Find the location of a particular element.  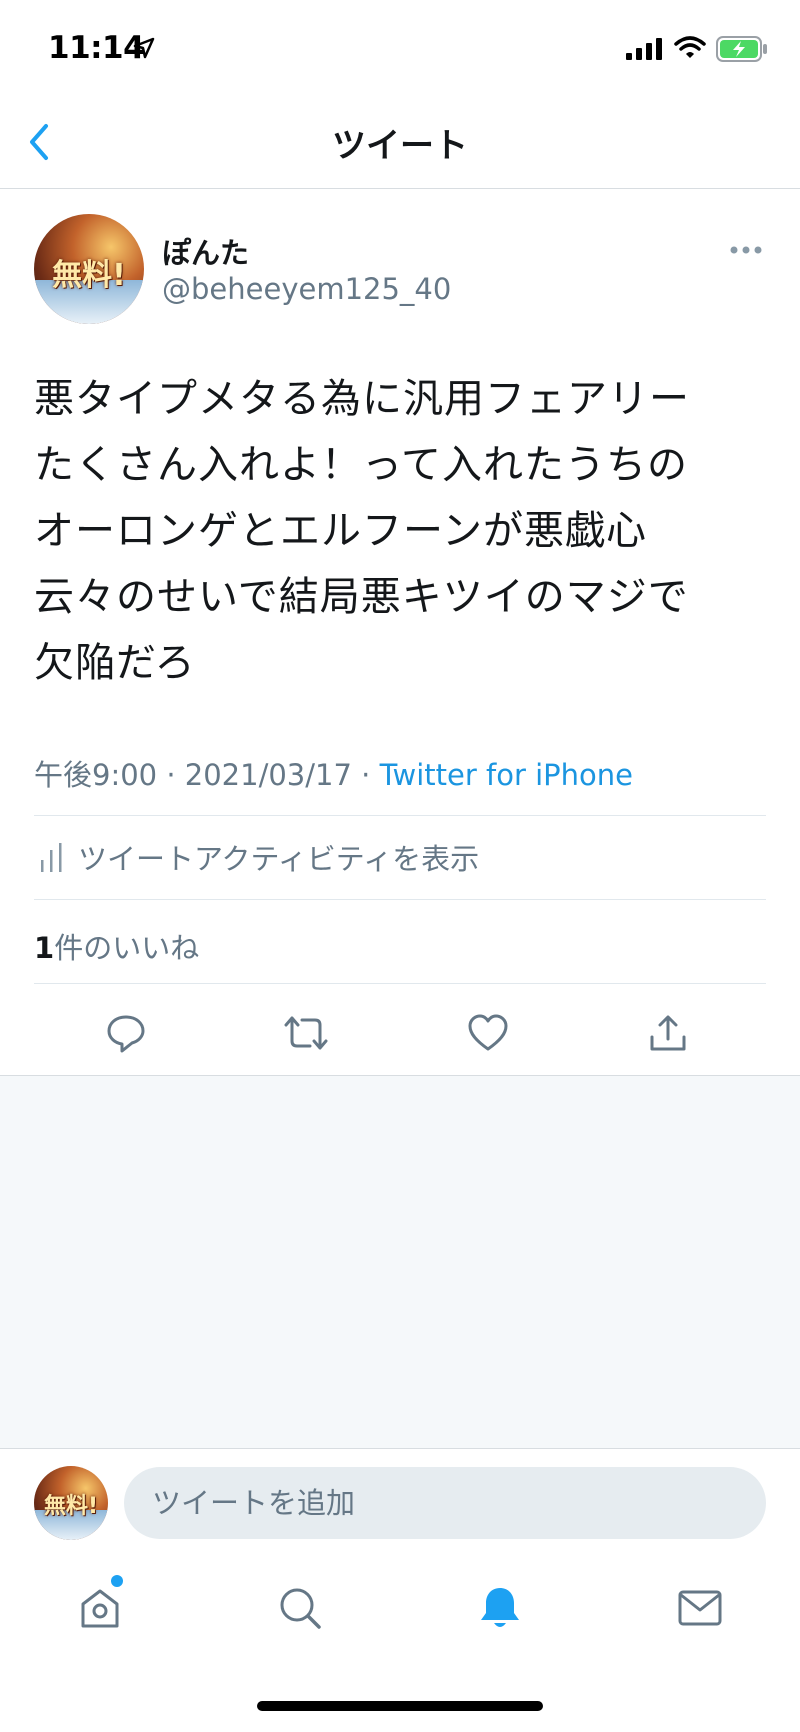

tweet-time: 午後9:00 is located at coordinates (96, 775).